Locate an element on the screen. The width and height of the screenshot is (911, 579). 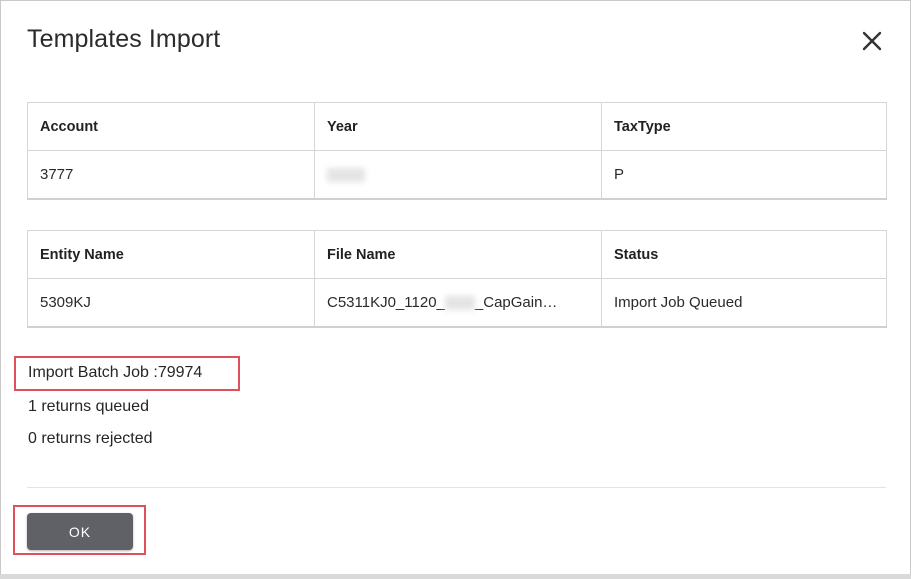
account-cell: 3777 is located at coordinates (171, 175).